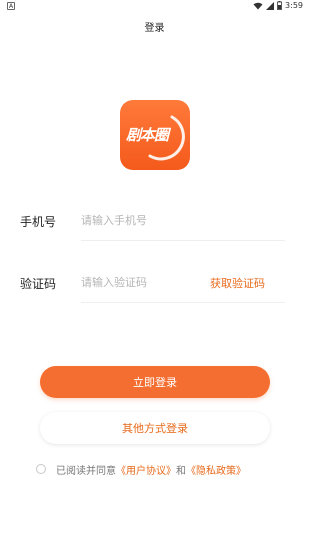  I want to click on privacy-policy-link: 《隐私政策》, so click(216, 469).